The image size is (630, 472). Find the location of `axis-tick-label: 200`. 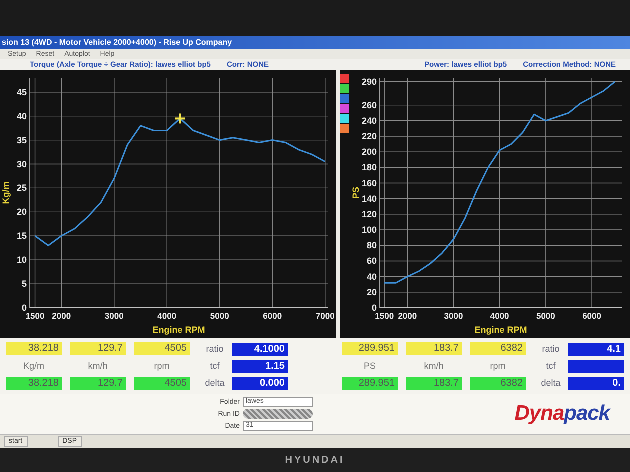

axis-tick-label: 200 is located at coordinates (369, 152).